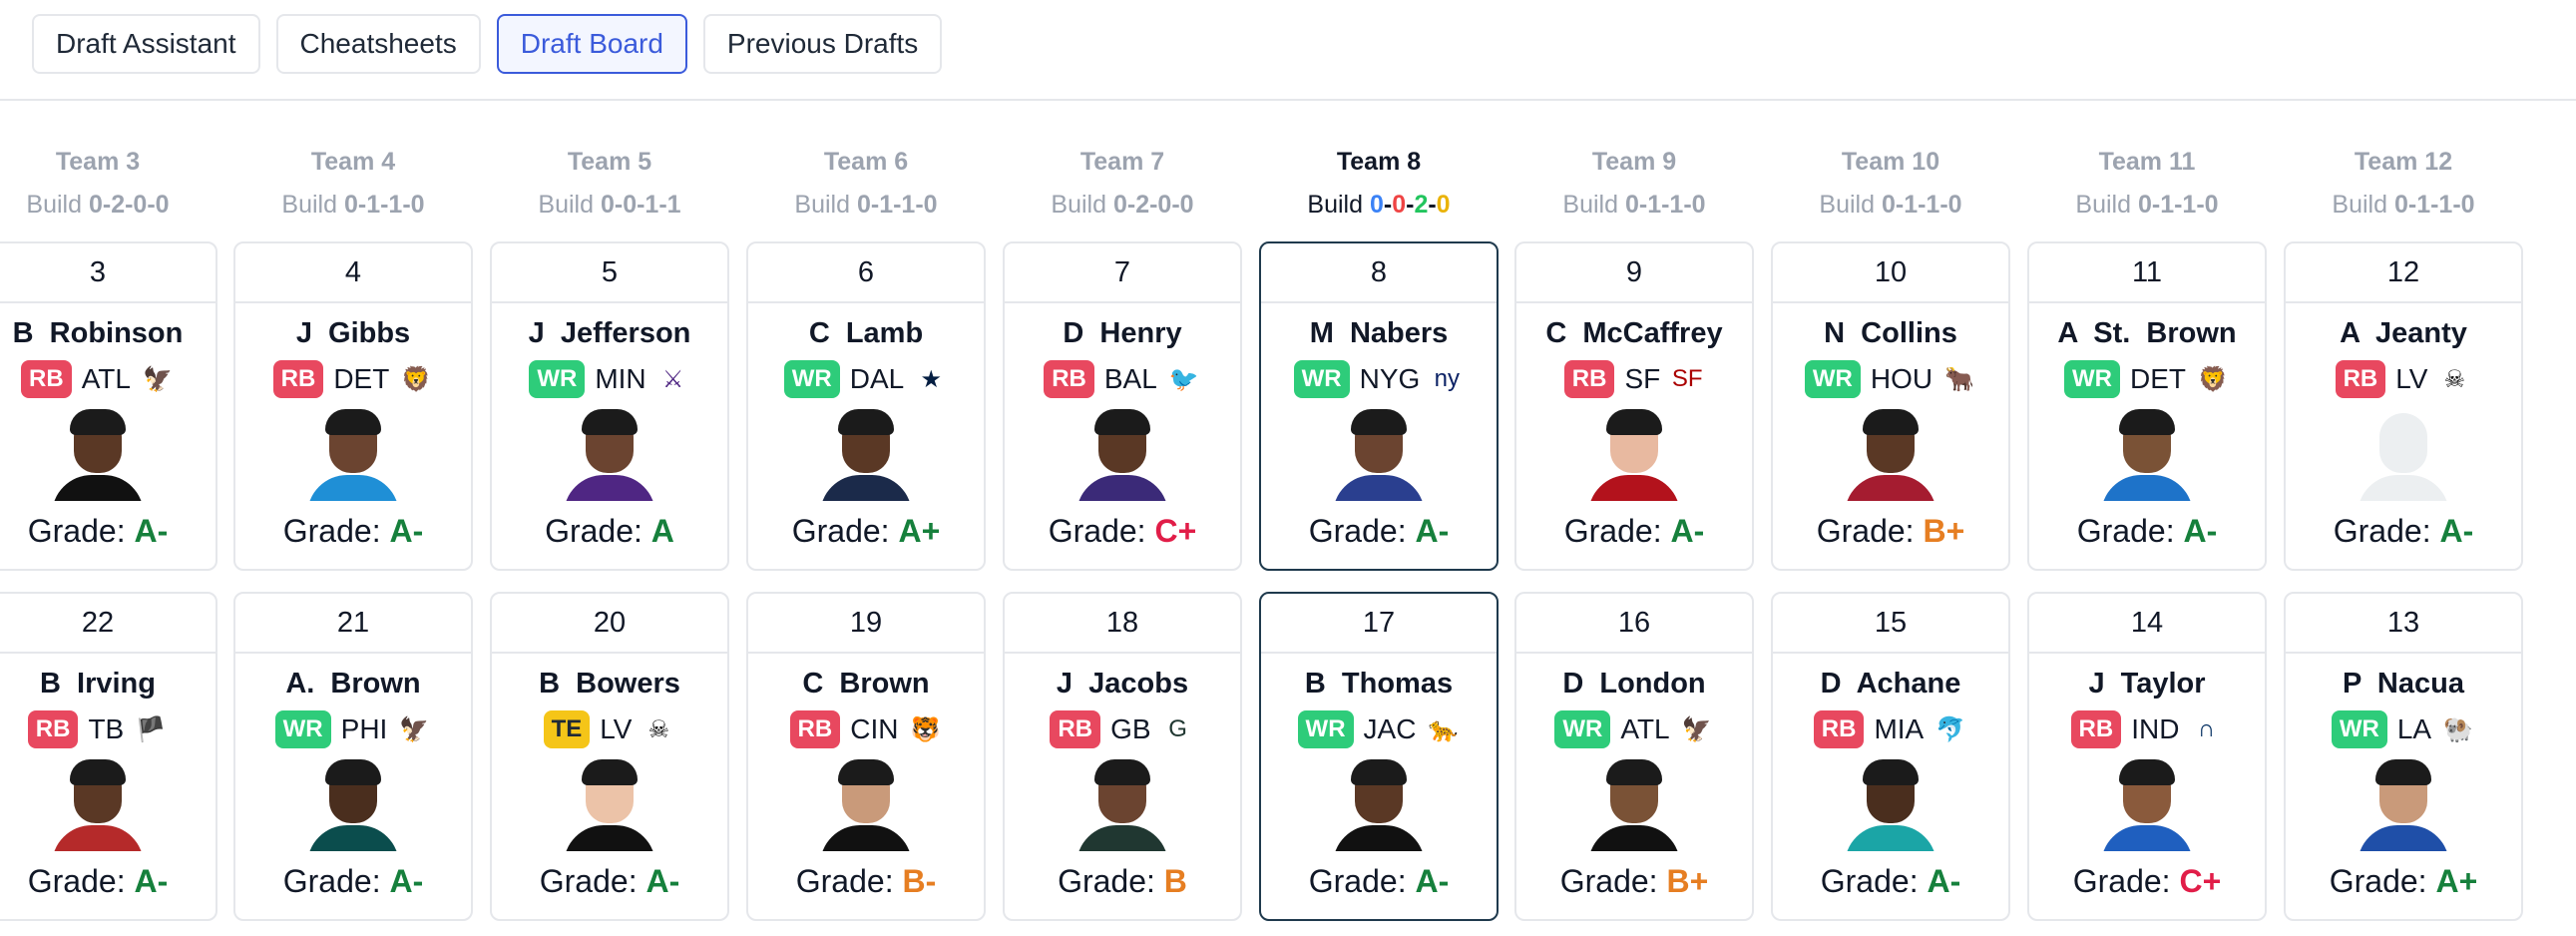  I want to click on pick-card: 20 B Bowers TE LV ☠ Grade: A-, so click(609, 756).